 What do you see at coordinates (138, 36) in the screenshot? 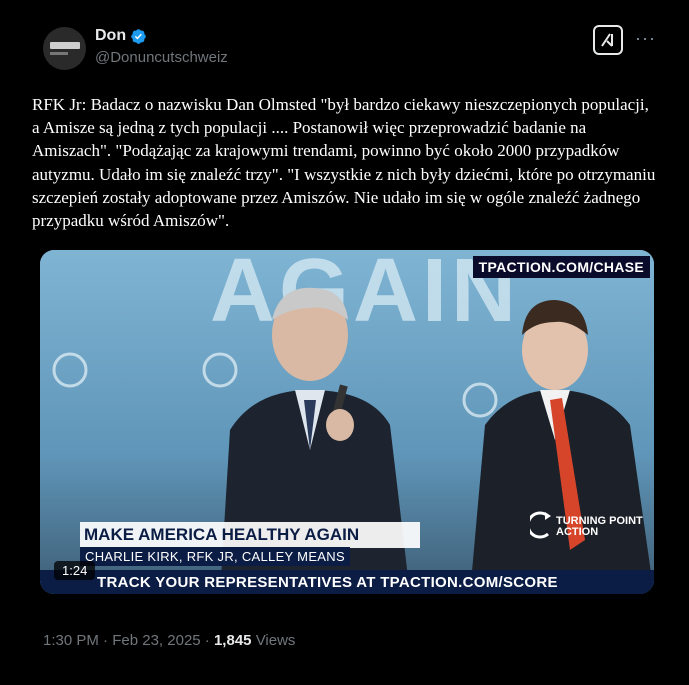
I see `verified-badge-icon` at bounding box center [138, 36].